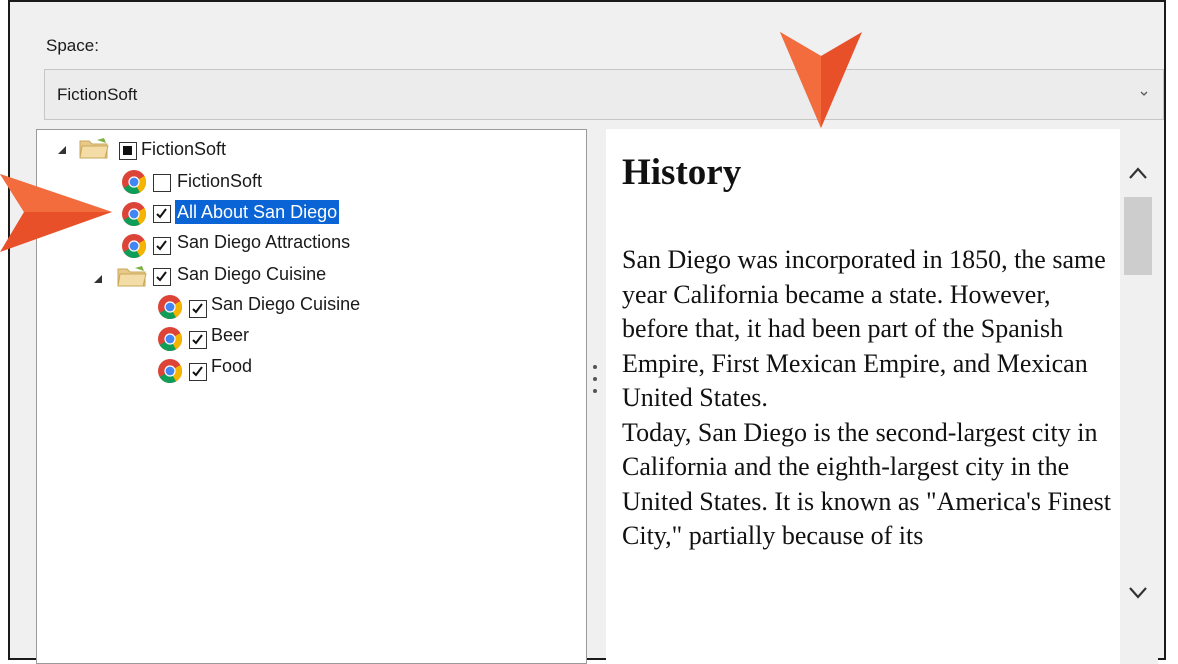 The image size is (1178, 664). What do you see at coordinates (230, 335) in the screenshot?
I see `tree-node-label: Beer` at bounding box center [230, 335].